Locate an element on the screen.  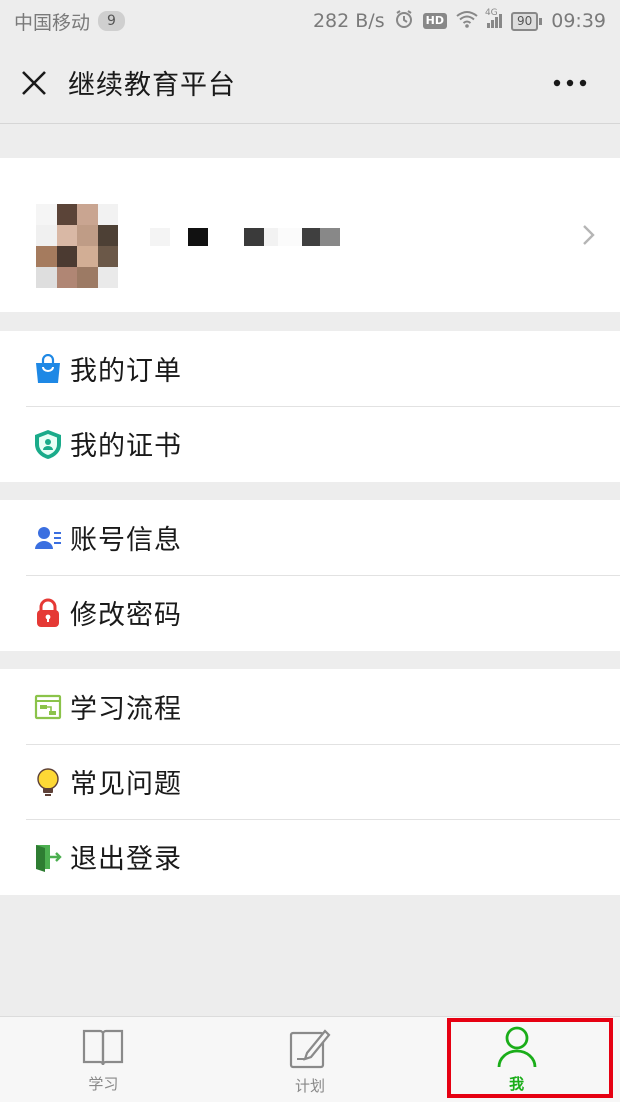
account-info-icon is located at coordinates (48, 538).